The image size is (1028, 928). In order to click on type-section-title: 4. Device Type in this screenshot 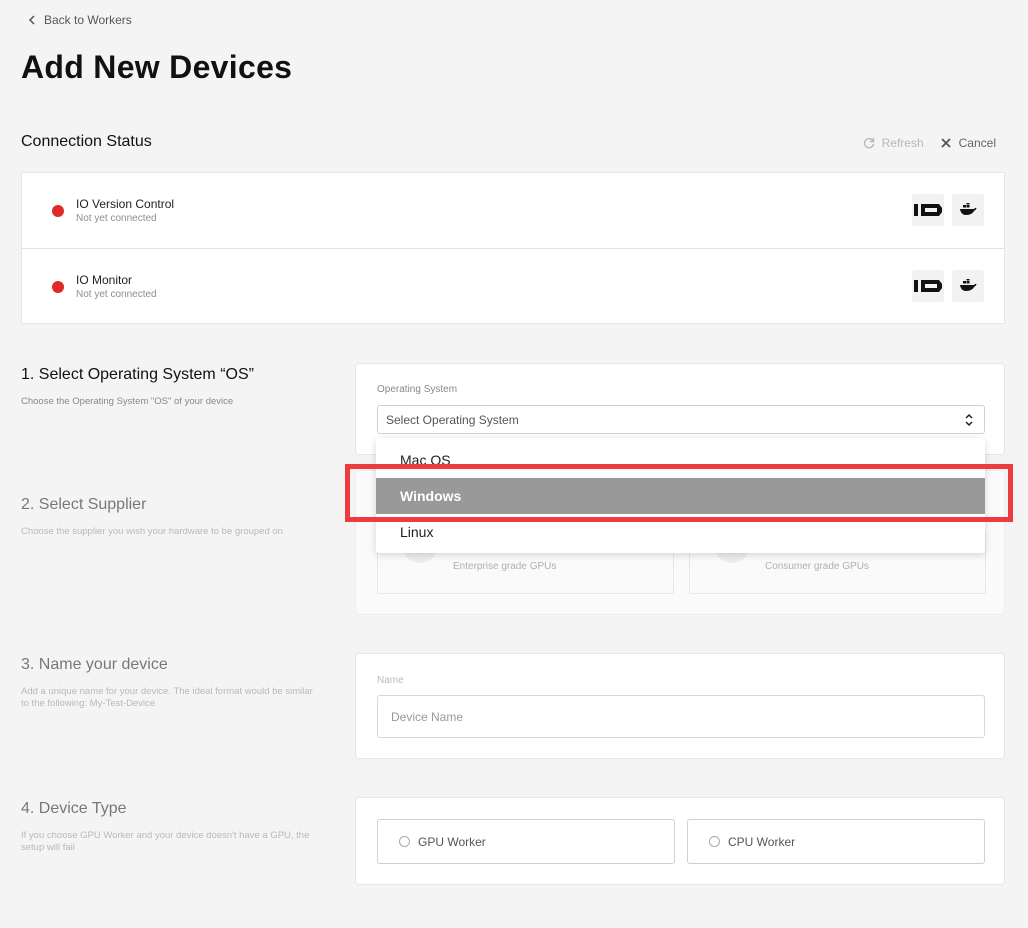, I will do `click(74, 808)`.